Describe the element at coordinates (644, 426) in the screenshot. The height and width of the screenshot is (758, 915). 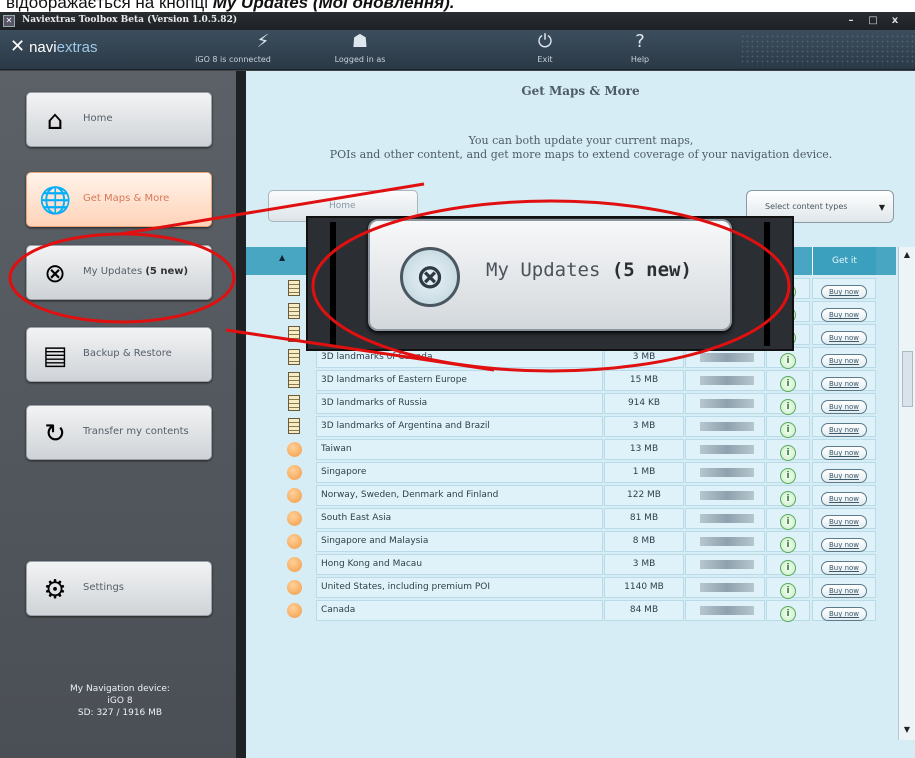
I see `row-size: 3 MB` at that location.